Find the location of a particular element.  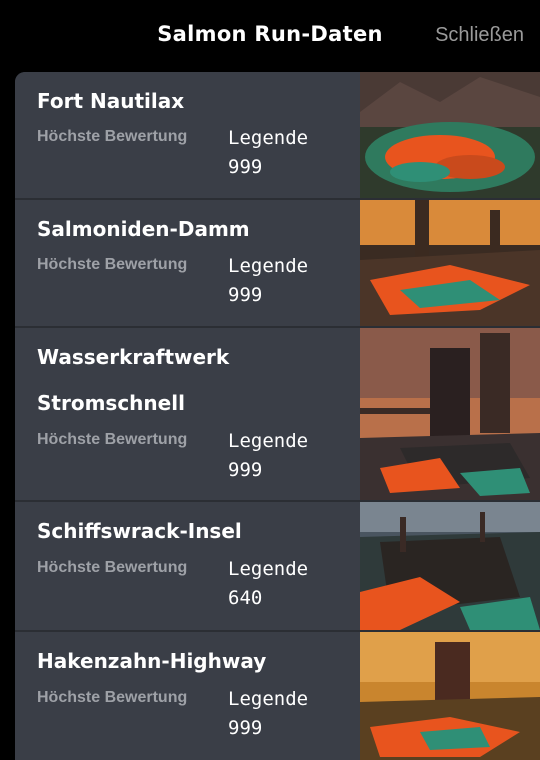

close-button: Schließen is located at coordinates (479, 35).